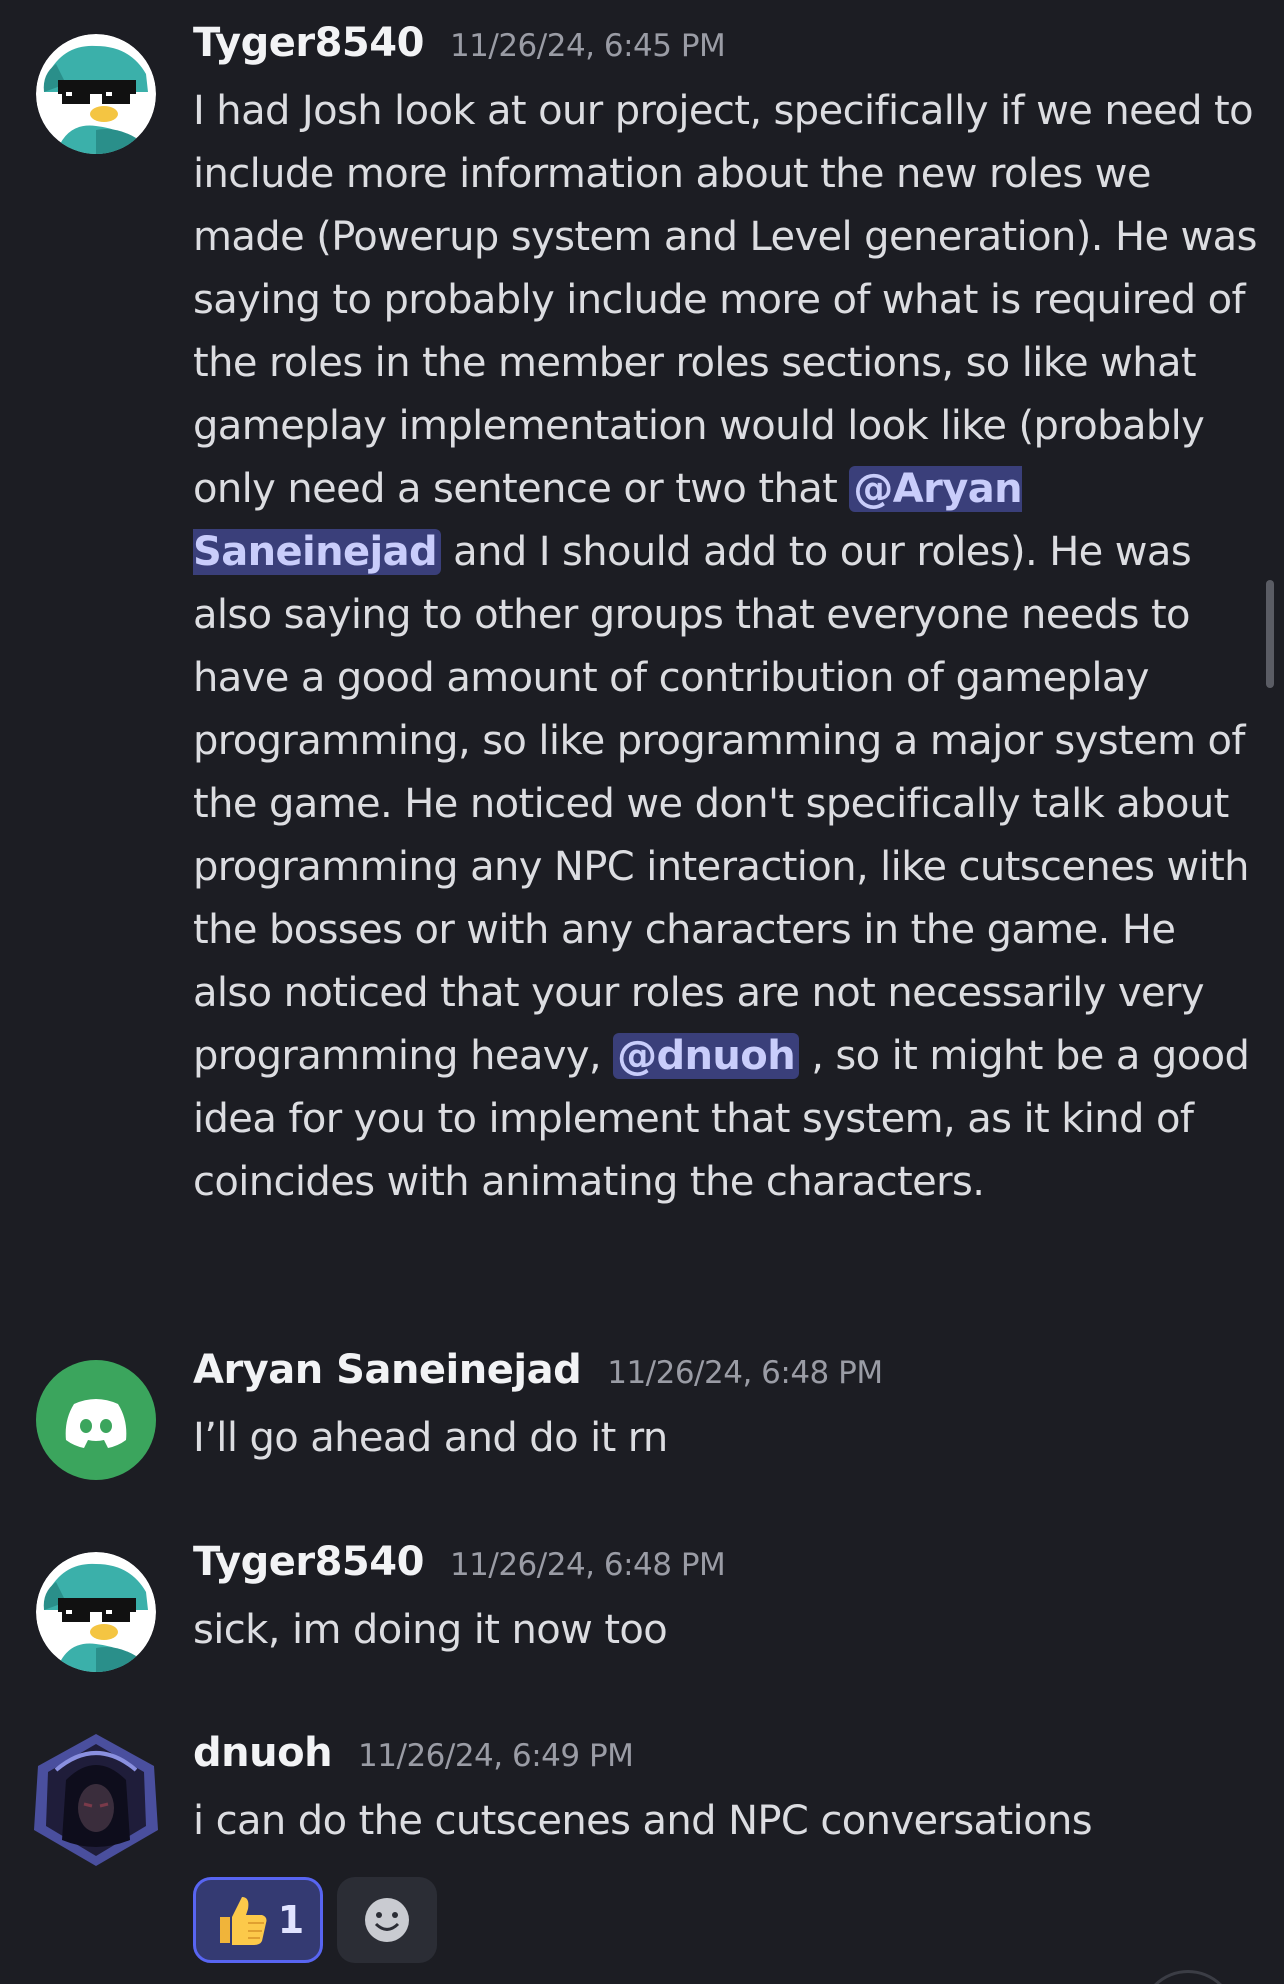  Describe the element at coordinates (587, 46) in the screenshot. I see `timestamp: 11/26/24, 6:45 PM` at that location.